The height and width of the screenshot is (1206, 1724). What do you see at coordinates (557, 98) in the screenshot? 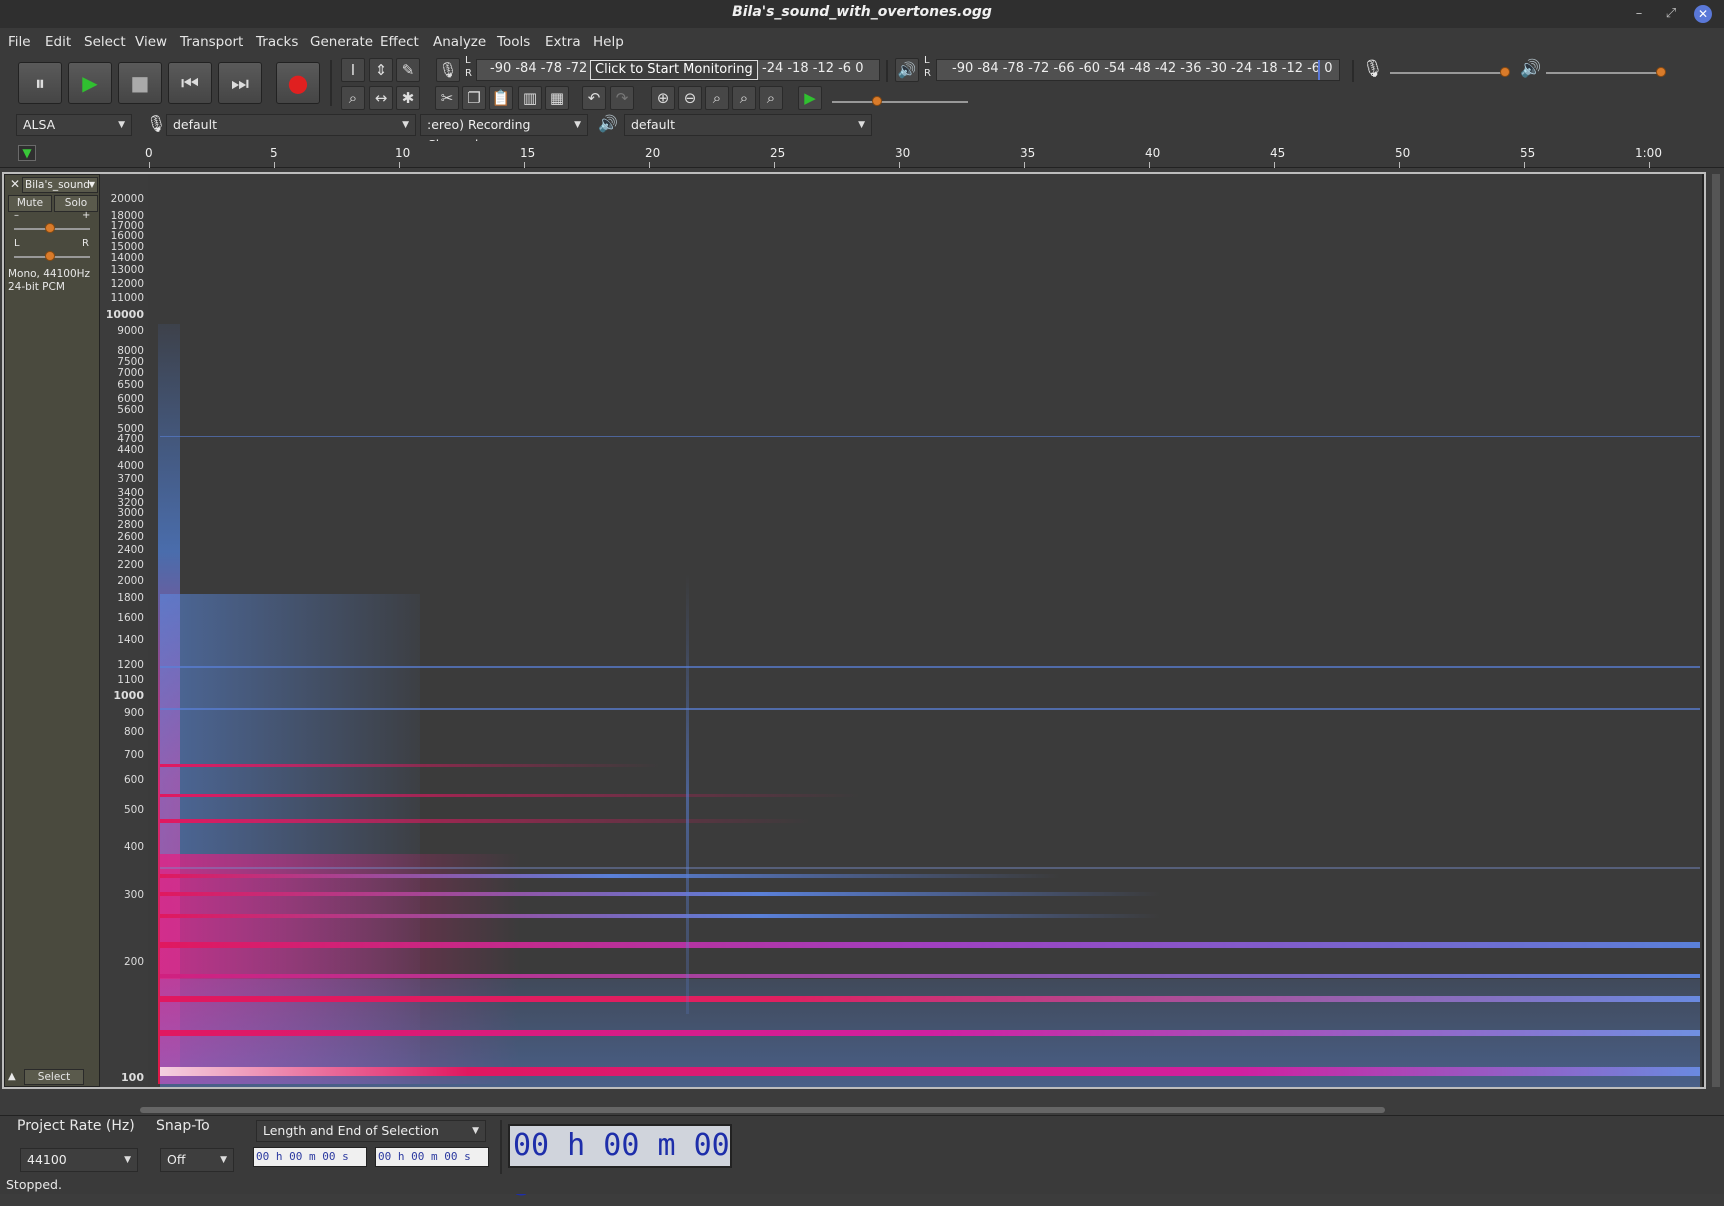
I see `silence-icon: ▦` at bounding box center [557, 98].